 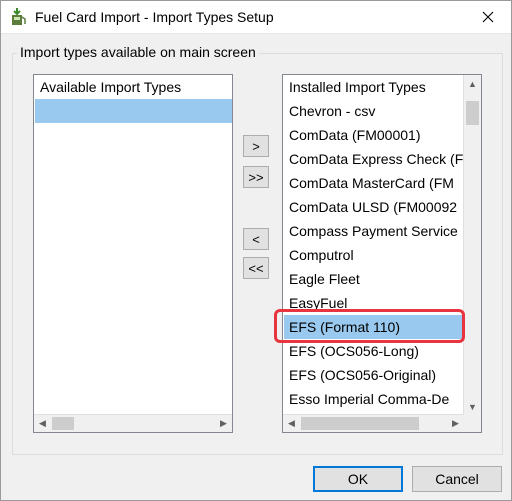 What do you see at coordinates (472, 83) in the screenshot?
I see `scroll-up-icon: ▲` at bounding box center [472, 83].